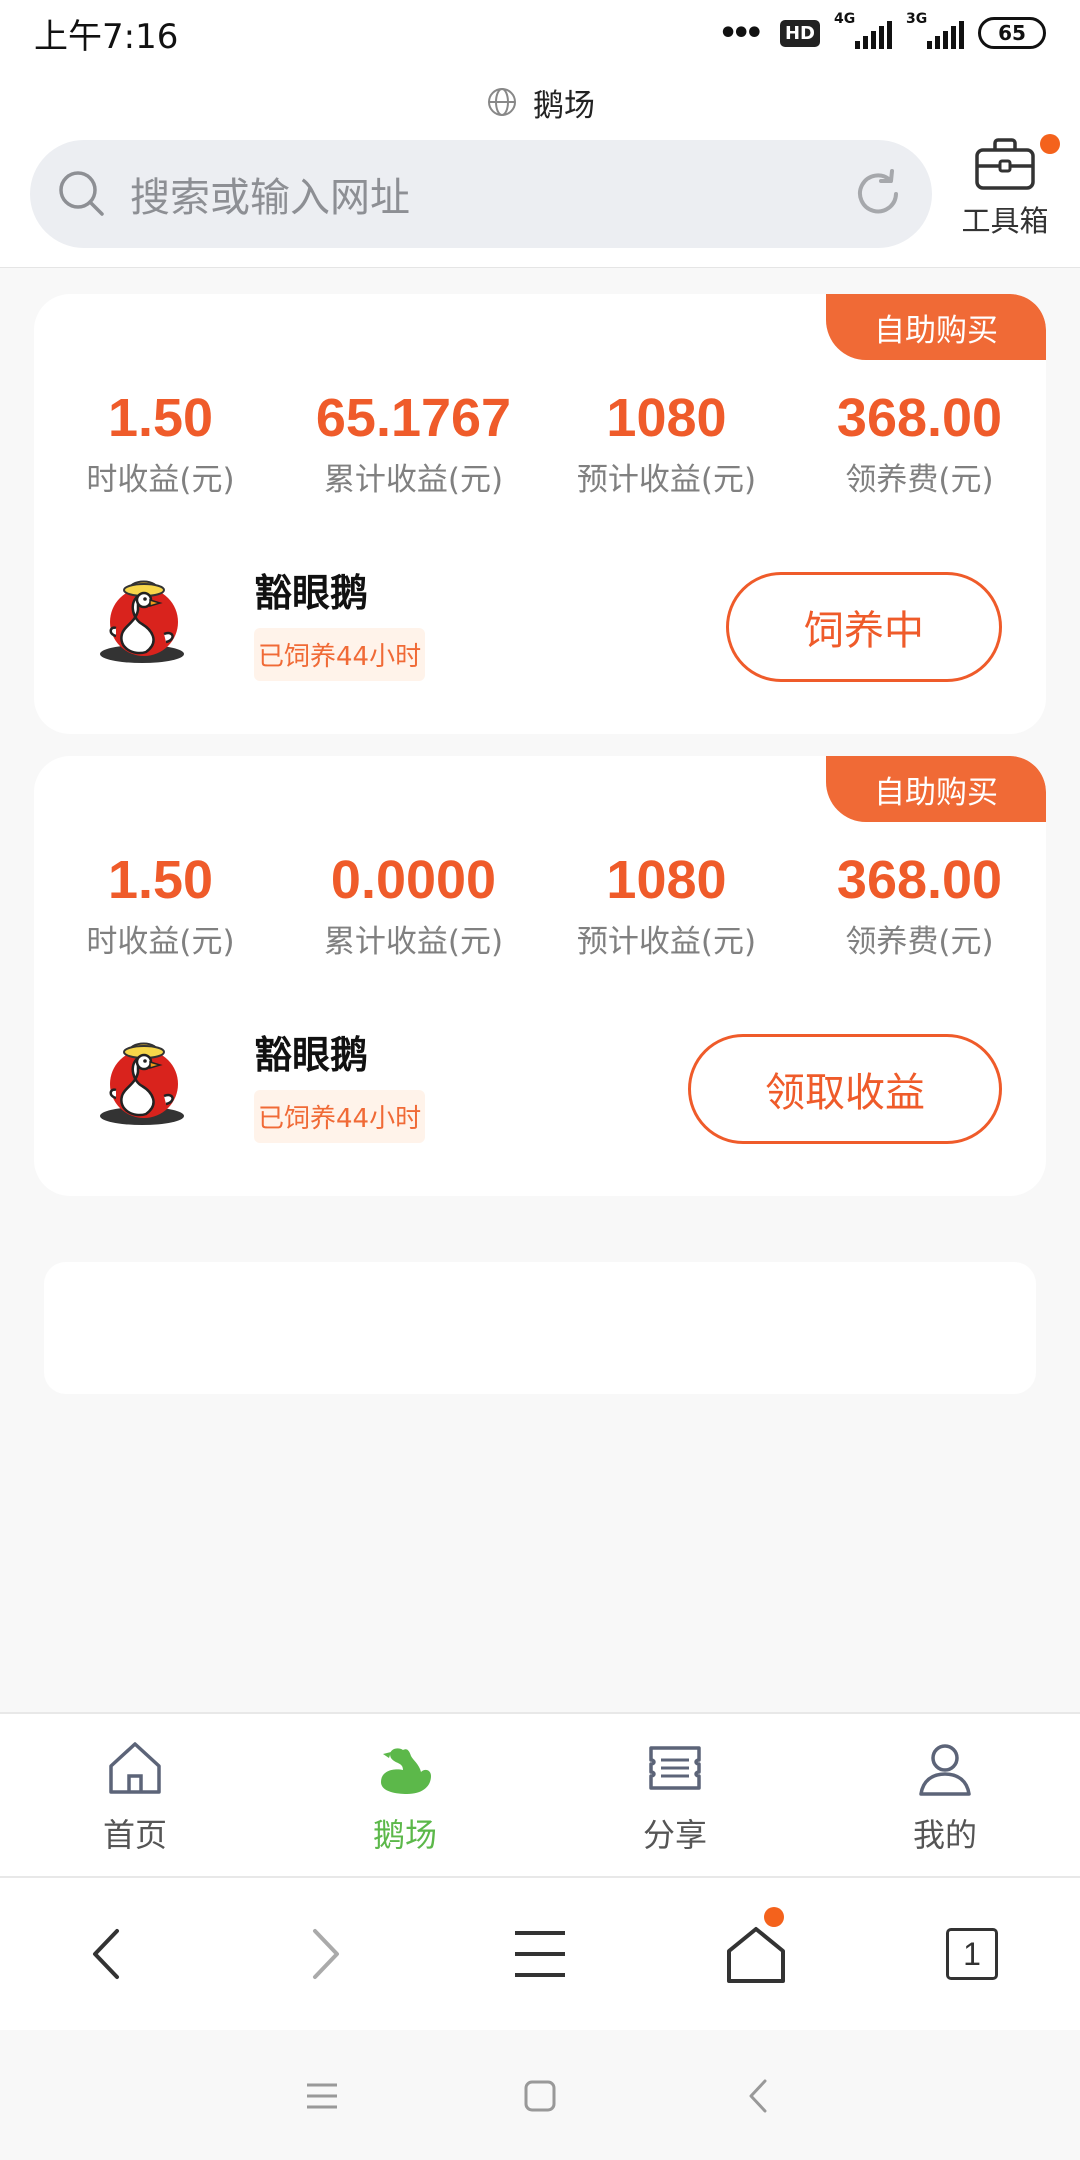 This screenshot has width=1080, height=2160. Describe the element at coordinates (675, 1795) in the screenshot. I see `tab-share: 分享` at that location.